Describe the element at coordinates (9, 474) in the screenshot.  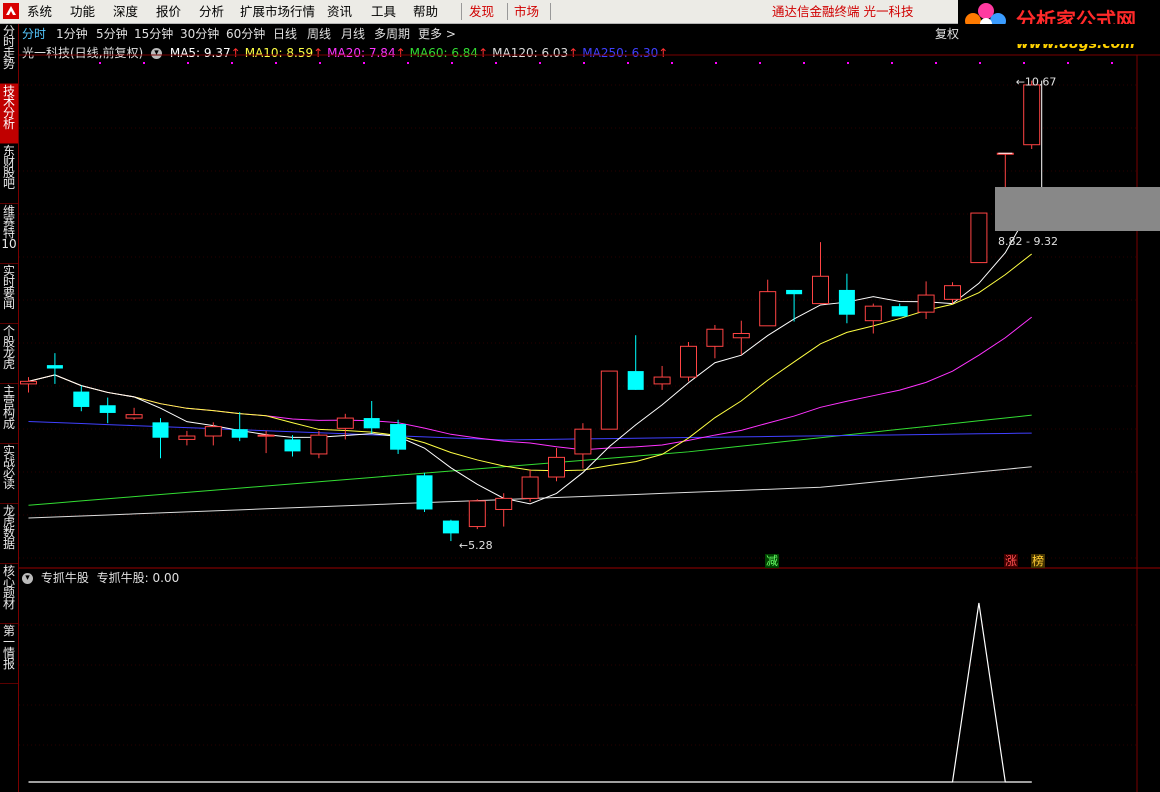
I see `sidebar-tab-must-read: 实战必读` at that location.